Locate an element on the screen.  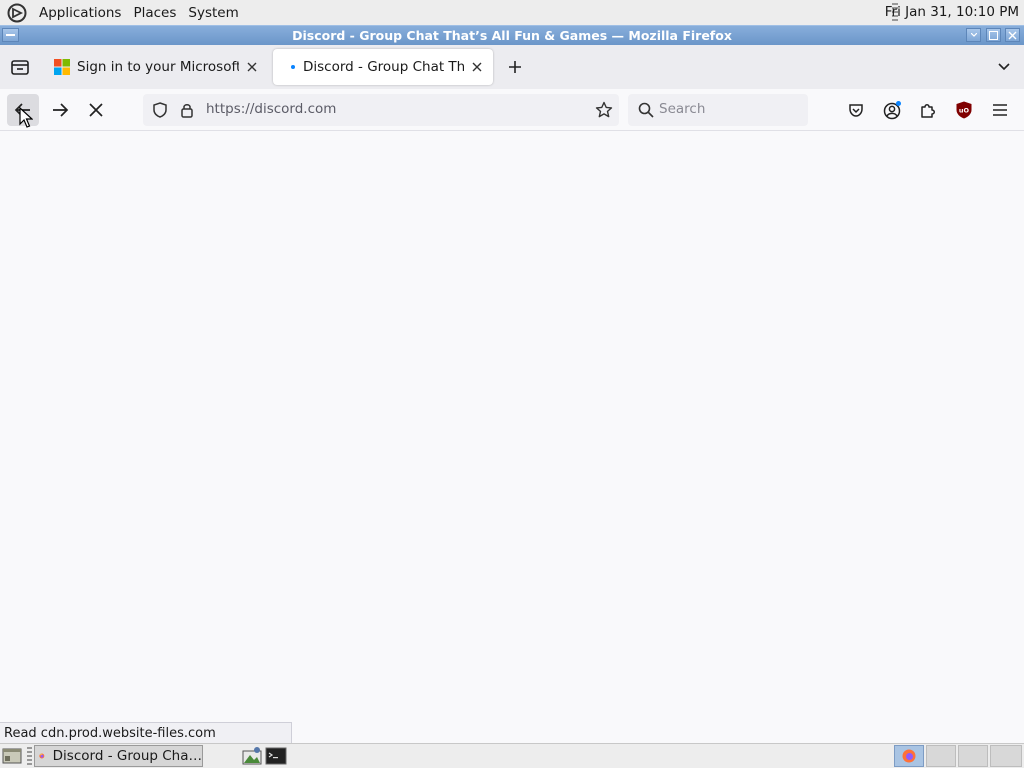
ublock-origin-icon: uO is located at coordinates (964, 110).